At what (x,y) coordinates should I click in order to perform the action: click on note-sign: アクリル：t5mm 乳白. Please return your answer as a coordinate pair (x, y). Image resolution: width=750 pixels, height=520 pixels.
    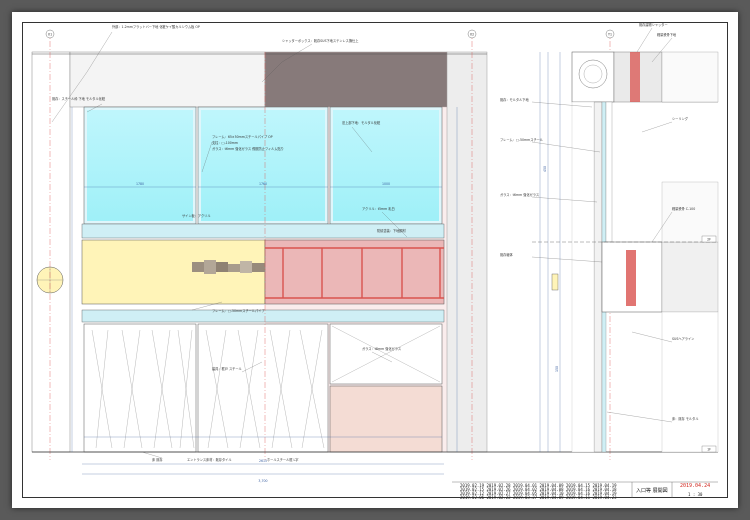
    Looking at the image, I should click on (378, 208).